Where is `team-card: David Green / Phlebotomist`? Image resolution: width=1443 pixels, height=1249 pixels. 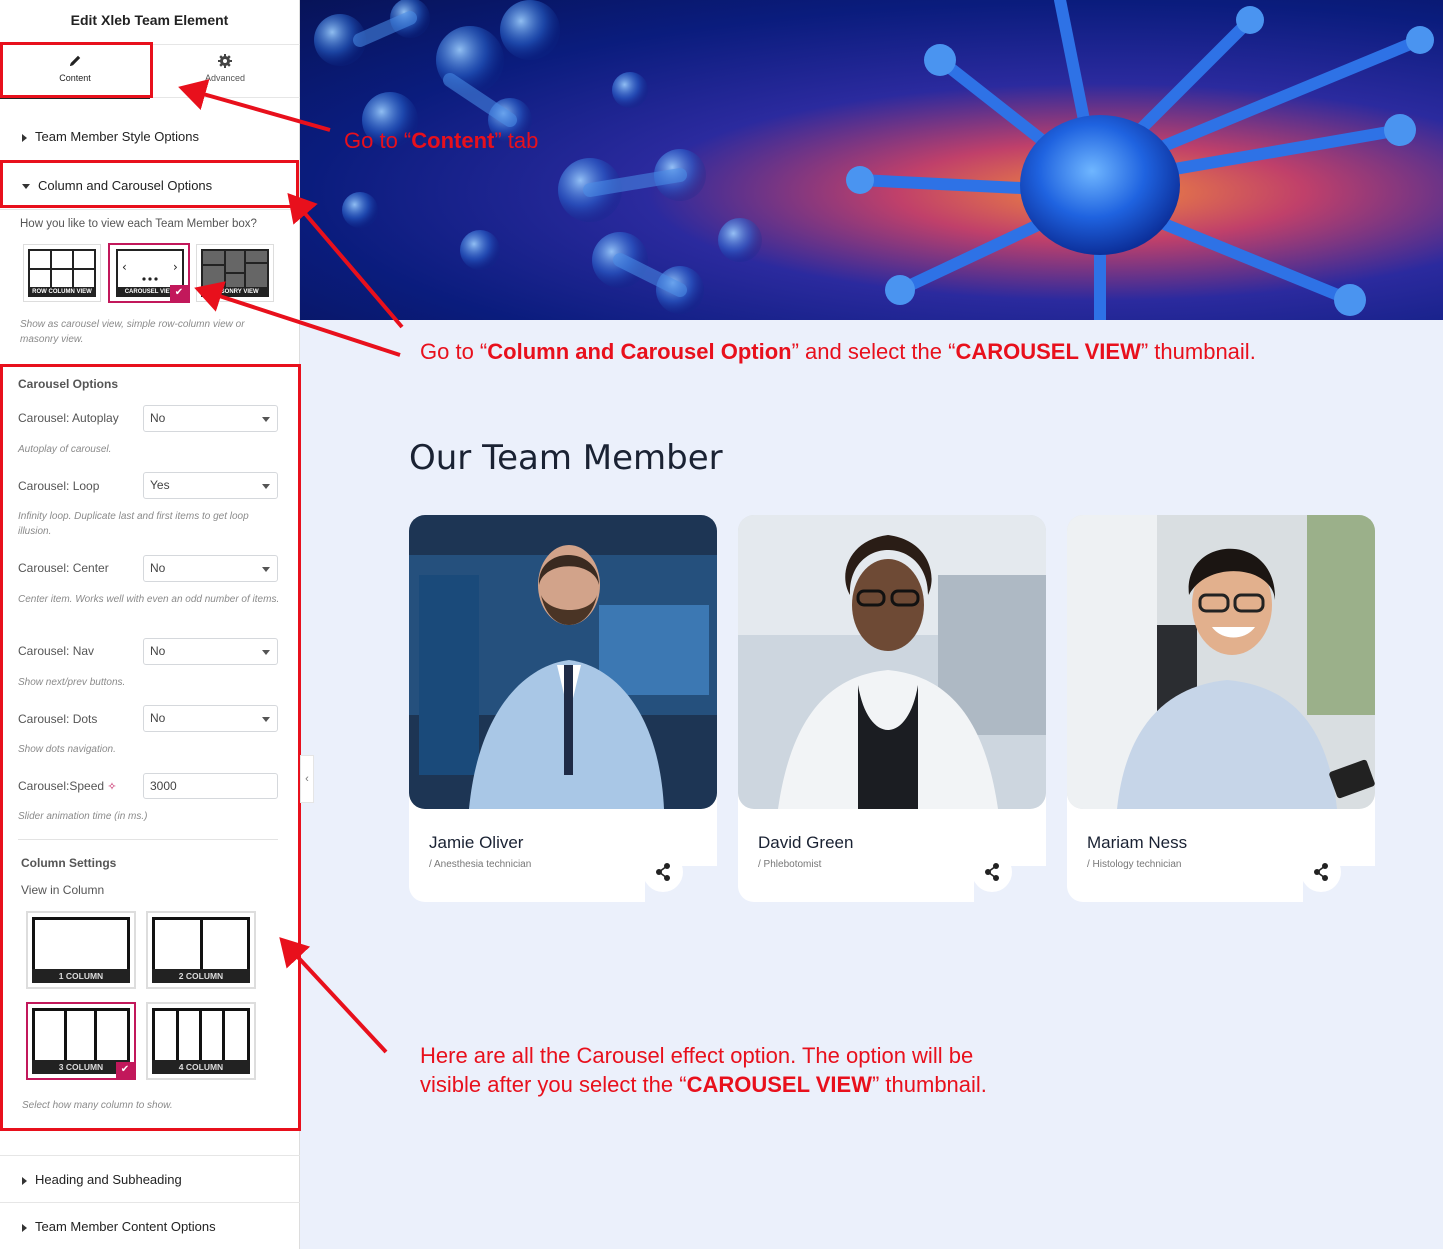 team-card: David Green / Phlebotomist is located at coordinates (892, 708).